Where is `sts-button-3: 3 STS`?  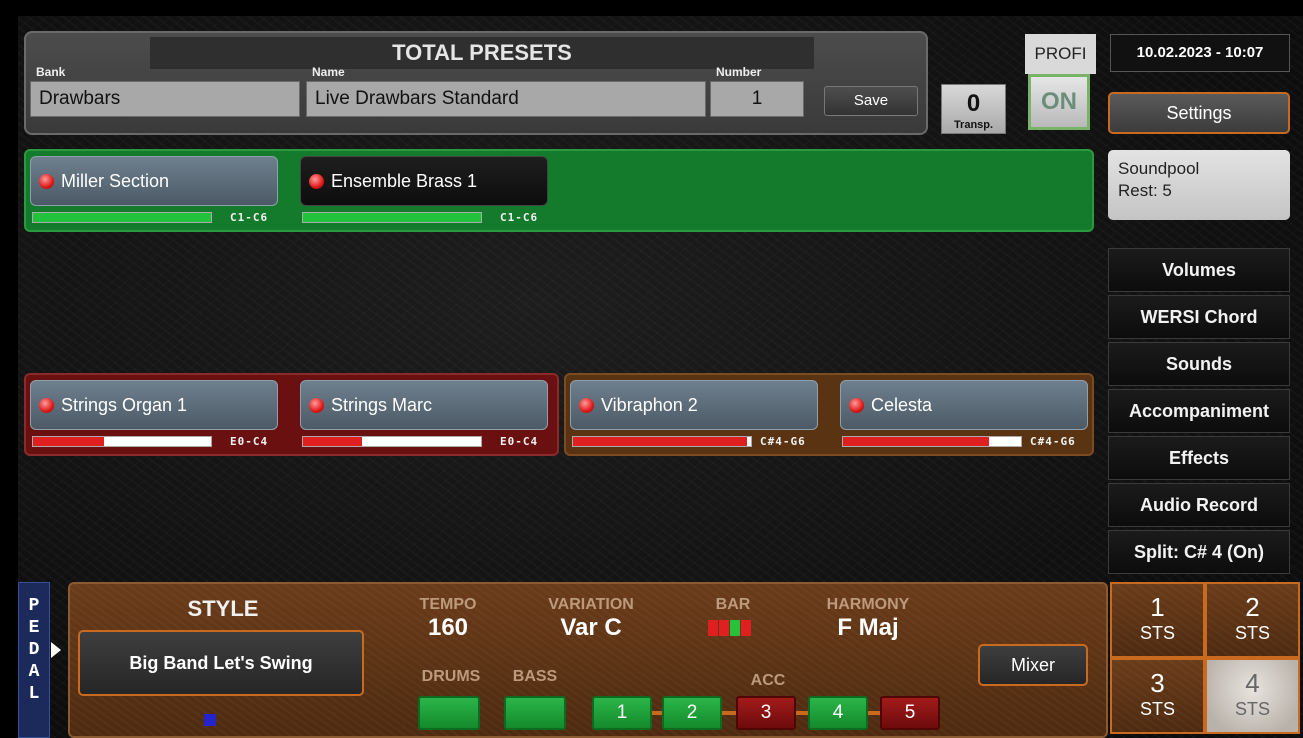
sts-button-3: 3 STS is located at coordinates (1157, 696).